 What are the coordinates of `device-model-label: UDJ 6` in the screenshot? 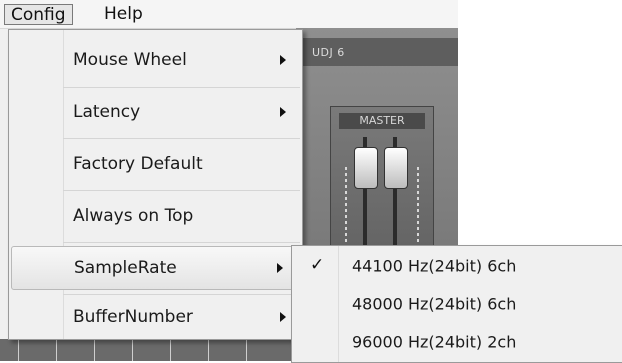 It's located at (328, 52).